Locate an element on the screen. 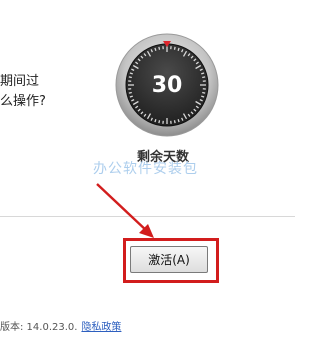 The image size is (320, 337). privacy-policy-link: 隐私政策 is located at coordinates (101, 327).